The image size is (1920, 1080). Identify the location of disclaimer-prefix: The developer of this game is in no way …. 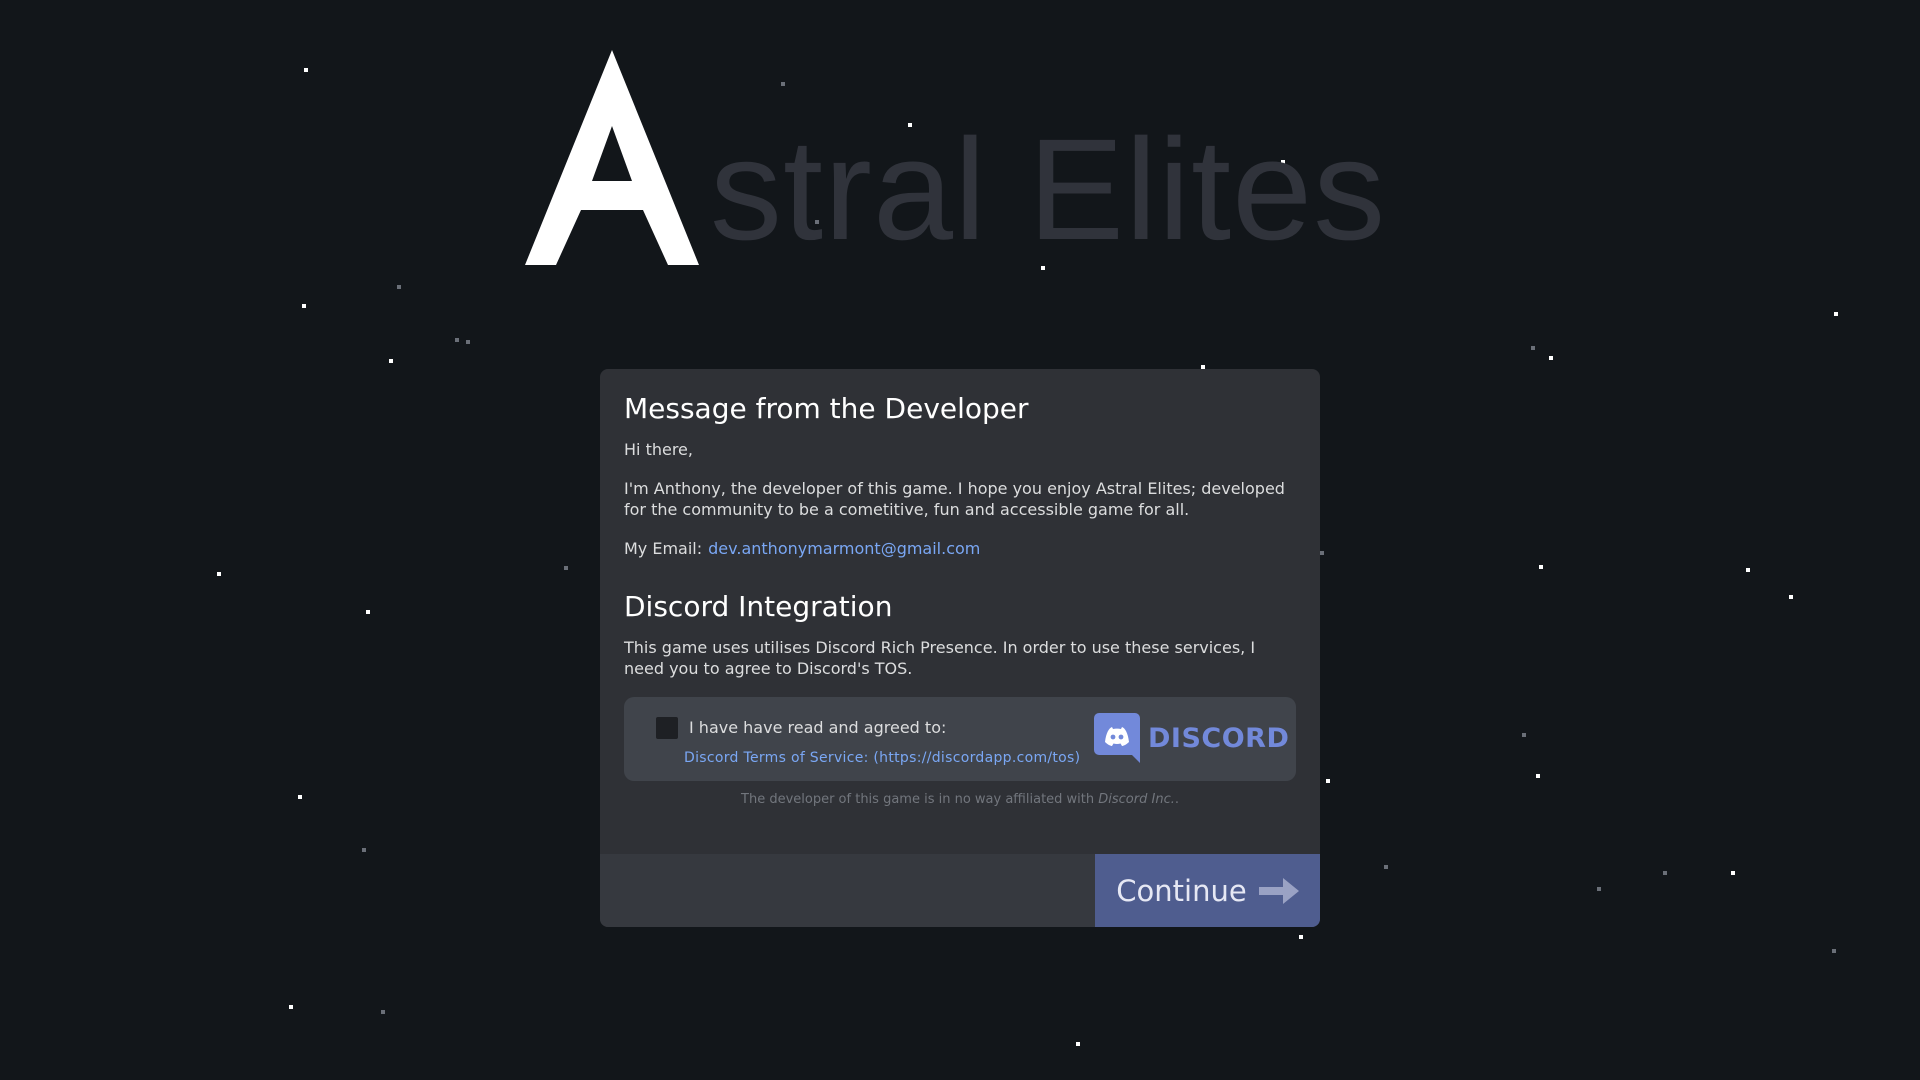
(918, 799).